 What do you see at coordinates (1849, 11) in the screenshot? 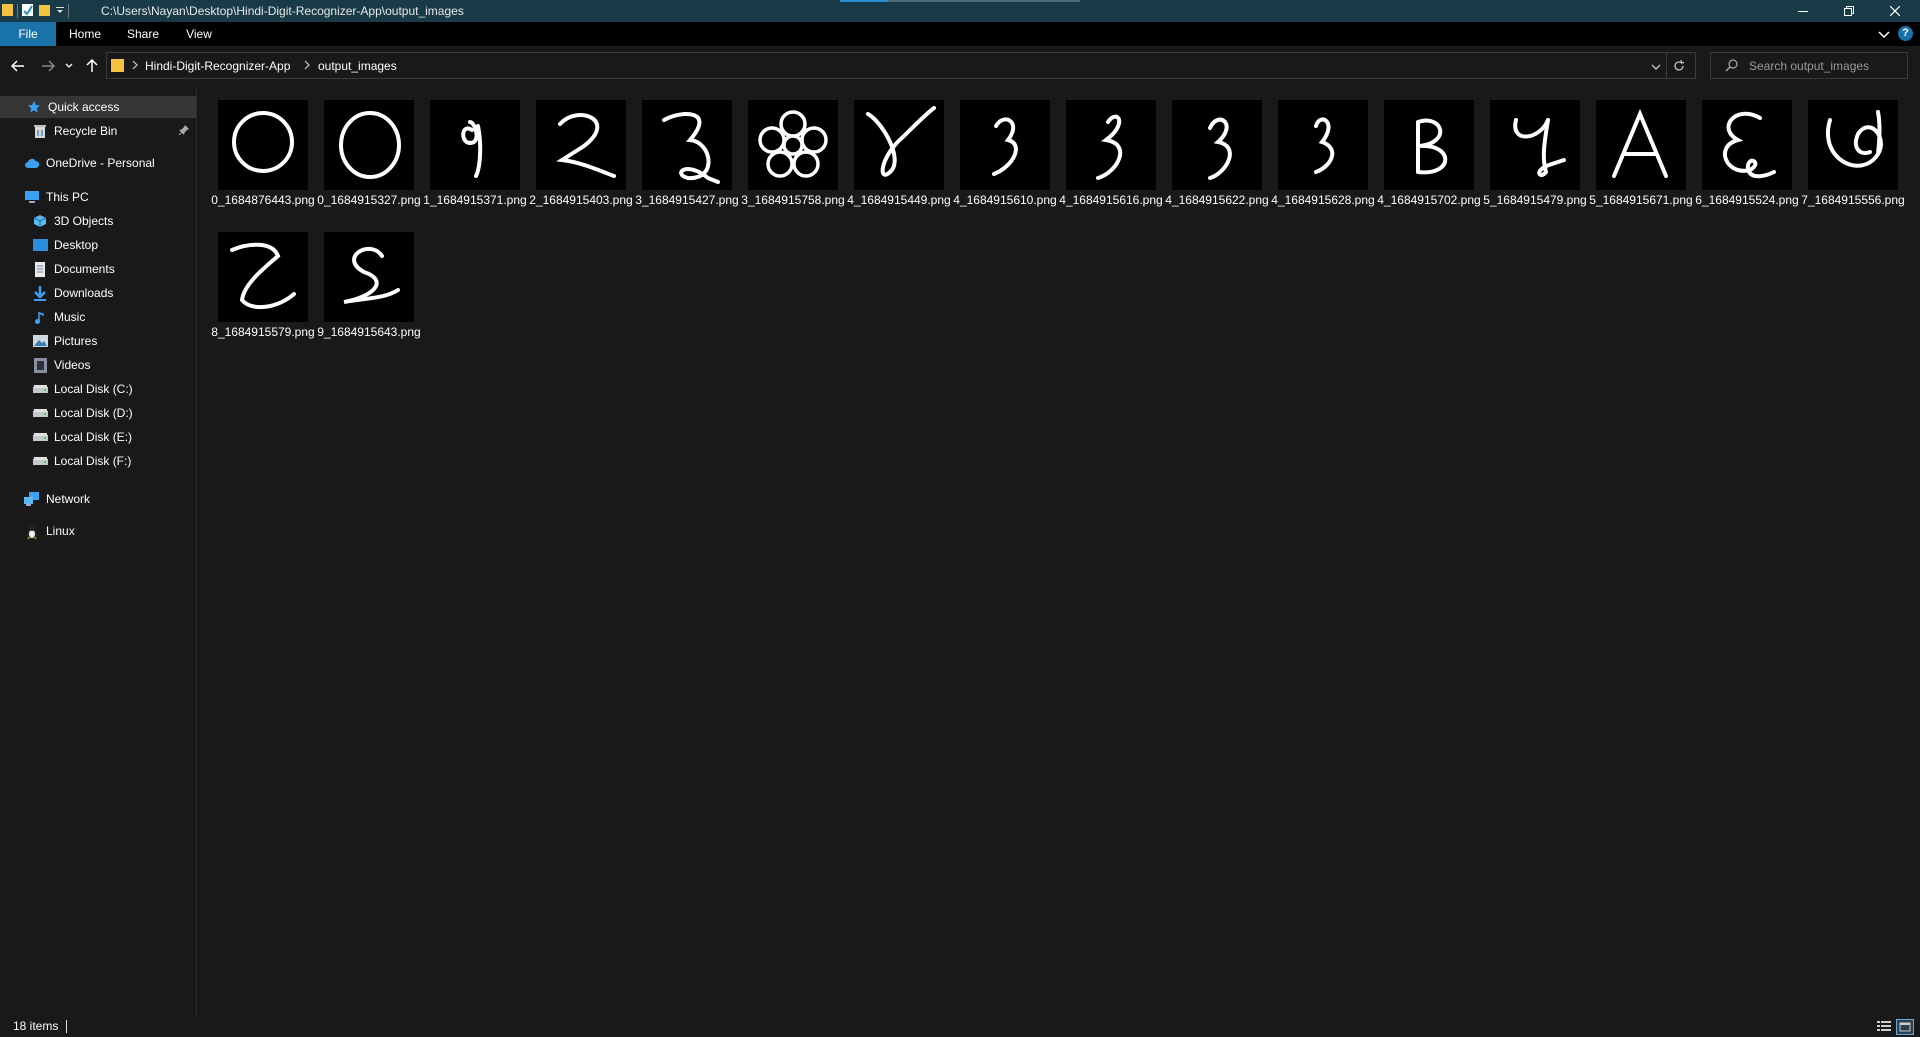
I see `restore-button` at bounding box center [1849, 11].